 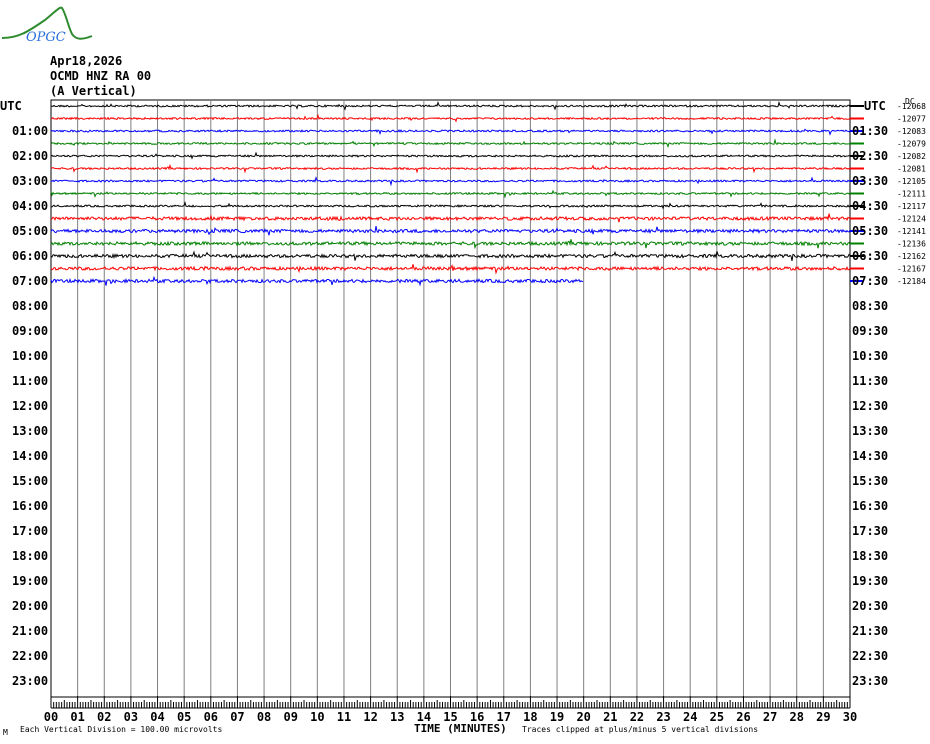 I want to click on right-axis-title: UTC, so click(x=875, y=106).